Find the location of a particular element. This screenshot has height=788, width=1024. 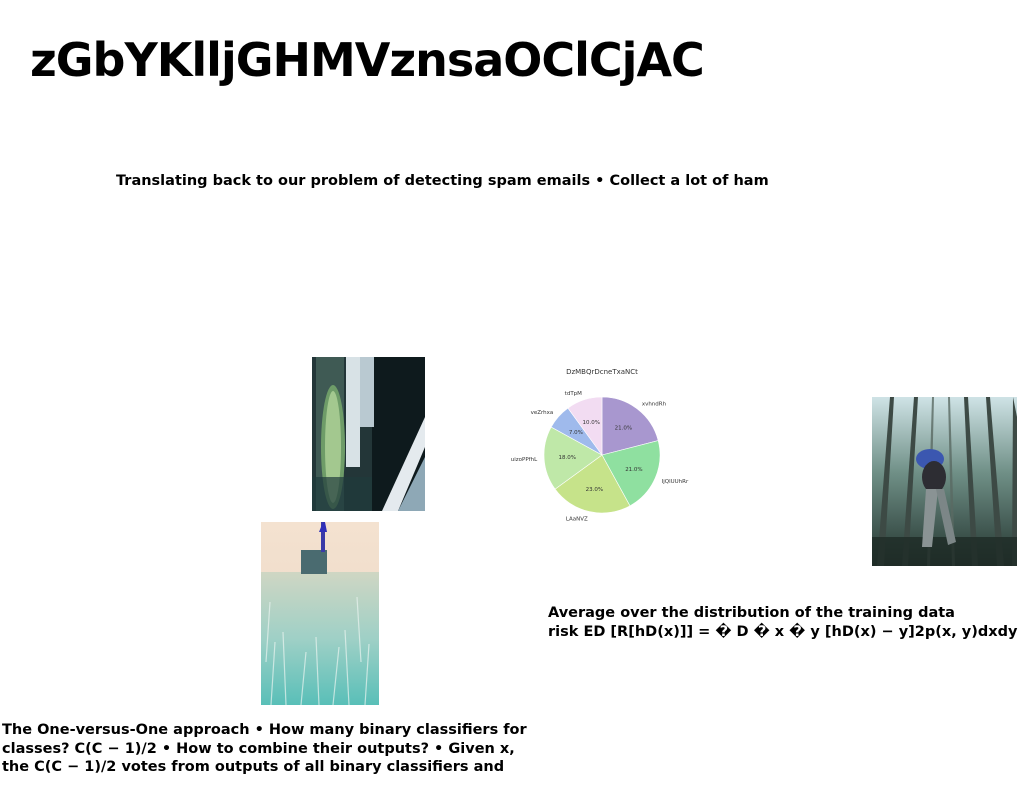

photo-canoes is located at coordinates (368, 434).